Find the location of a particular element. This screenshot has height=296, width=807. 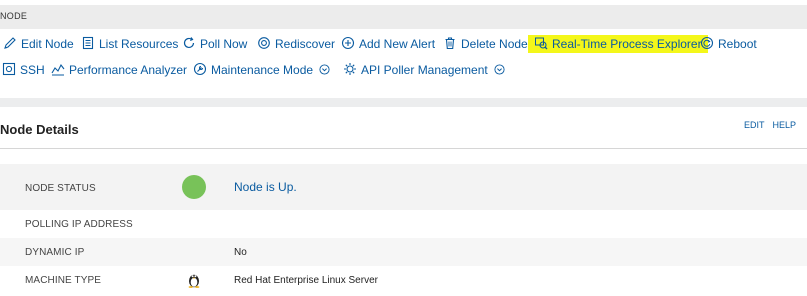

machine-type-value: Red Hat Enterprise Linux Server is located at coordinates (306, 280).